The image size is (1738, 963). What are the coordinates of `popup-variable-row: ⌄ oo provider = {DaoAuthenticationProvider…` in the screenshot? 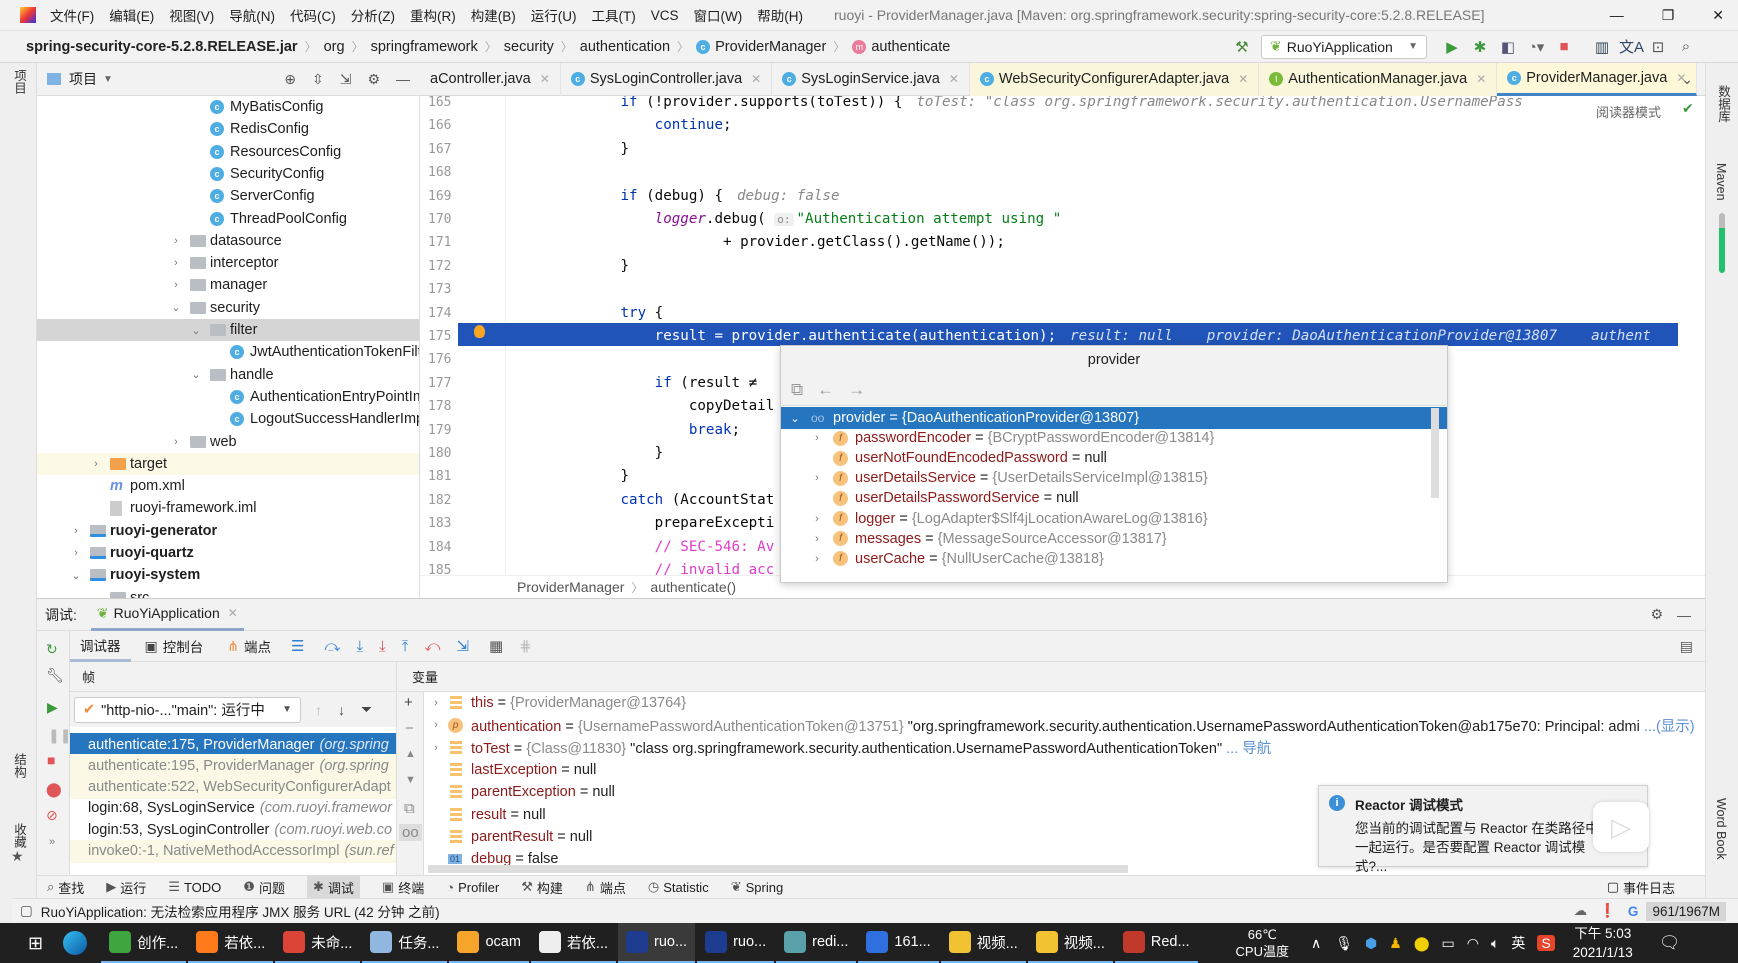 It's located at (1114, 418).